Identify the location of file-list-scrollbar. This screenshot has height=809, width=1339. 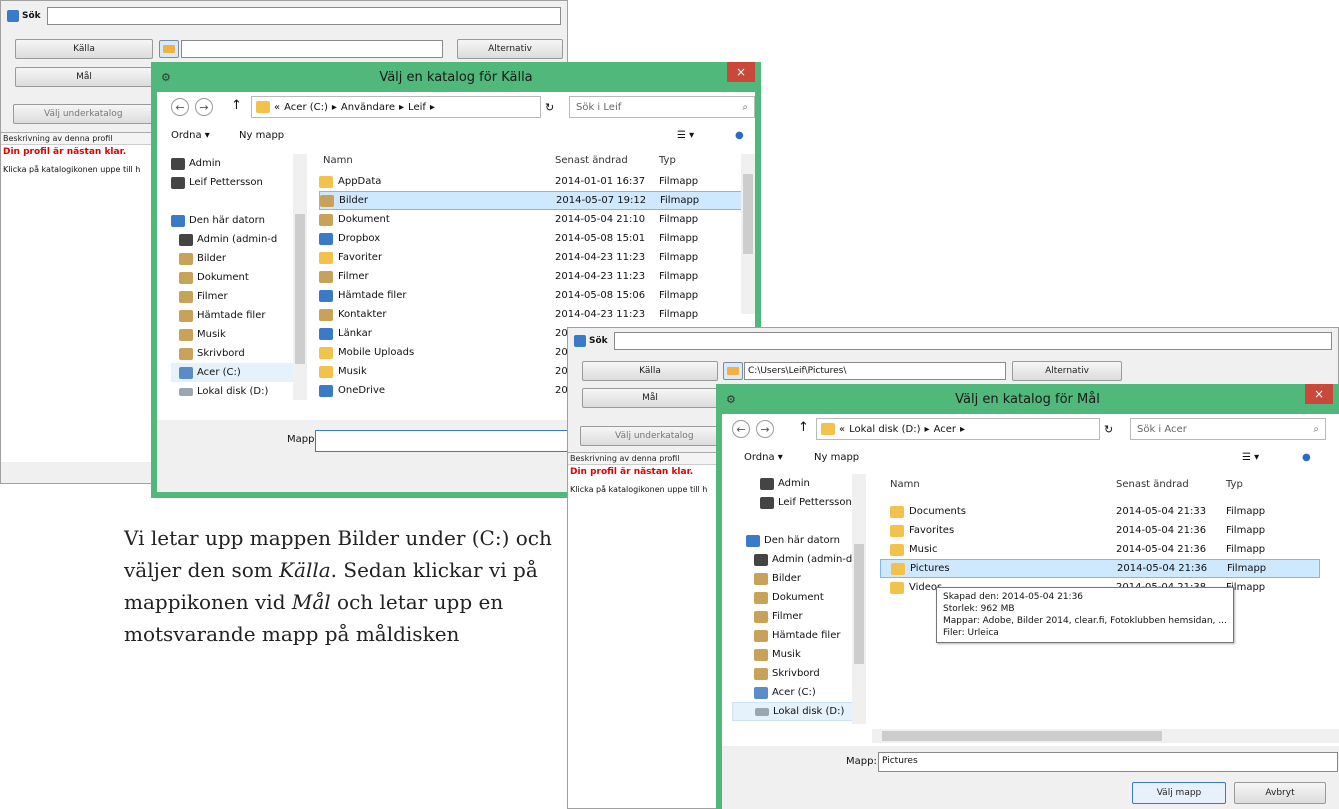
(748, 234).